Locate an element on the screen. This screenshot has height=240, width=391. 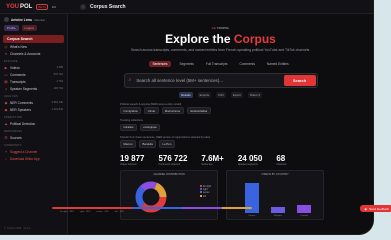
sidebar-item-count: 4 489 is located at coordinates (60, 67).